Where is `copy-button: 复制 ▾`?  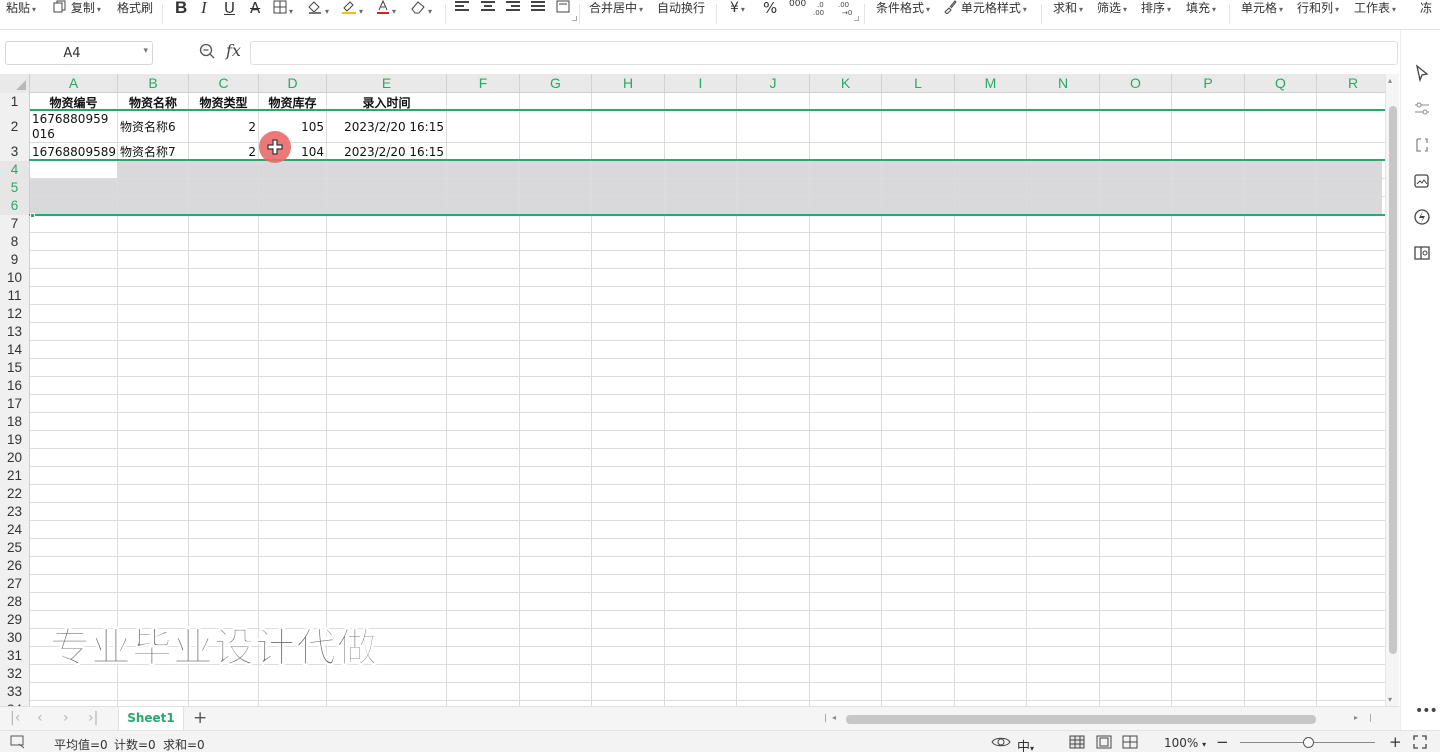 copy-button: 复制 ▾ is located at coordinates (77, 12).